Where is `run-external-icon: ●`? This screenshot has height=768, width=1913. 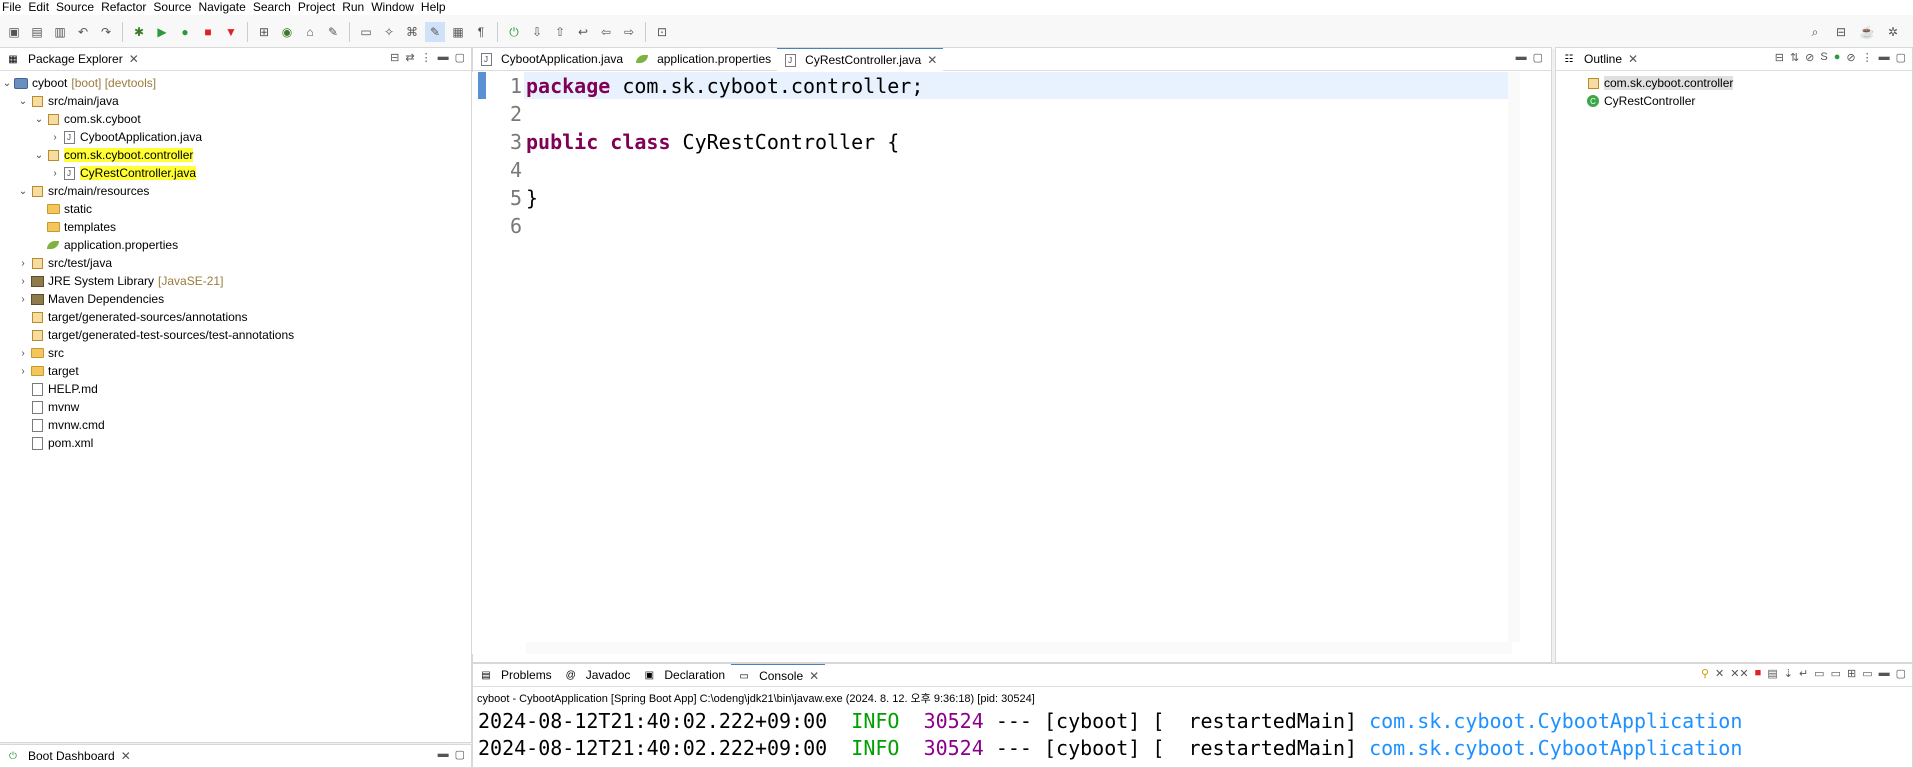 run-external-icon: ● is located at coordinates (185, 32).